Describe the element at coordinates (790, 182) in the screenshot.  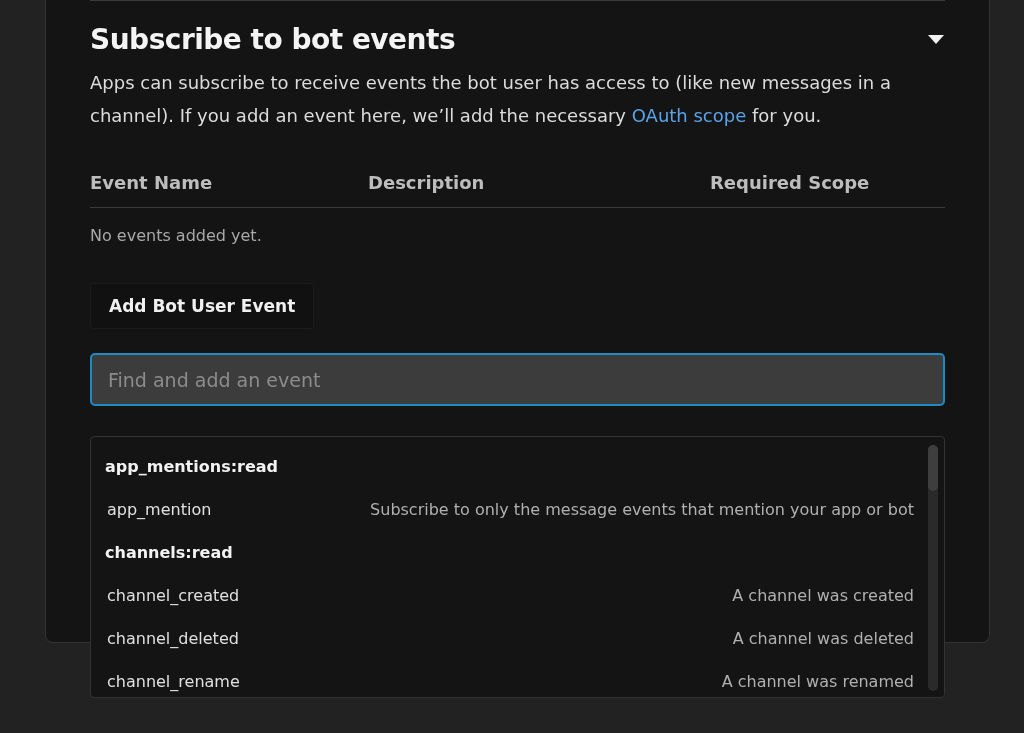
I see `column-header: Required Scope` at that location.